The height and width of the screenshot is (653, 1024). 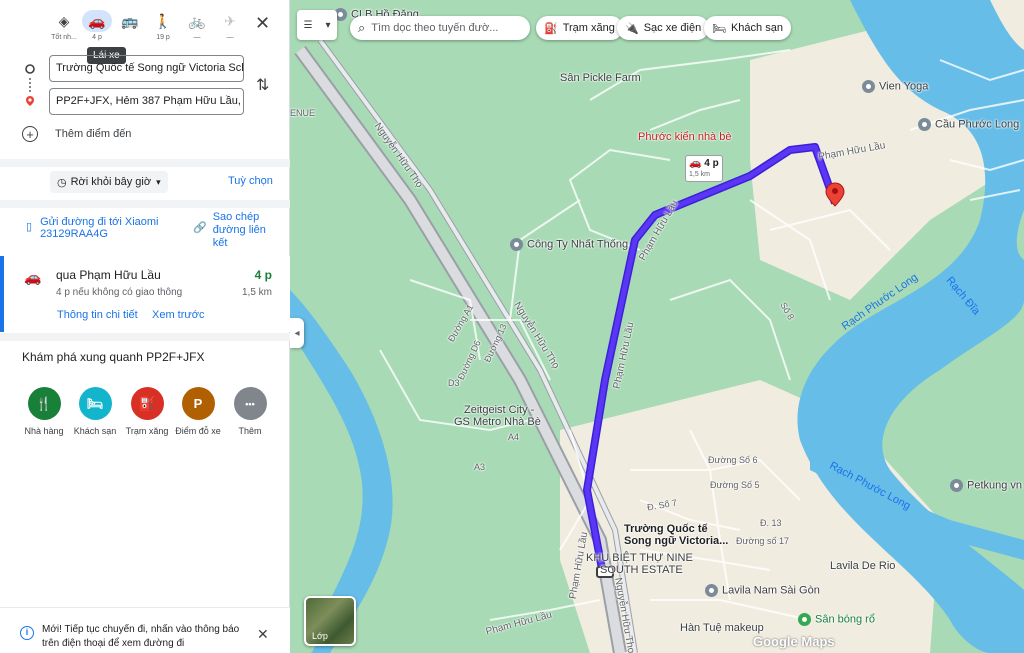 What do you see at coordinates (639, 558) in the screenshot?
I see `map-label-khu-biet-thu-1: KHU BIỆT THỰ NINE` at bounding box center [639, 558].